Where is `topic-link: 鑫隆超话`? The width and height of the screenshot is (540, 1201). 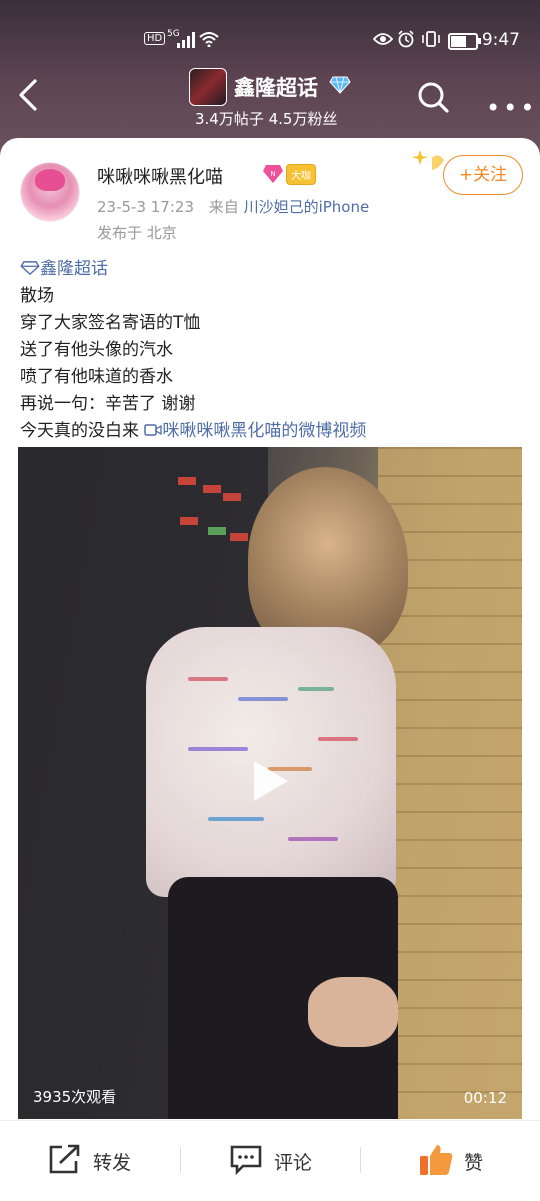
topic-link: 鑫隆超话 is located at coordinates (193, 269).